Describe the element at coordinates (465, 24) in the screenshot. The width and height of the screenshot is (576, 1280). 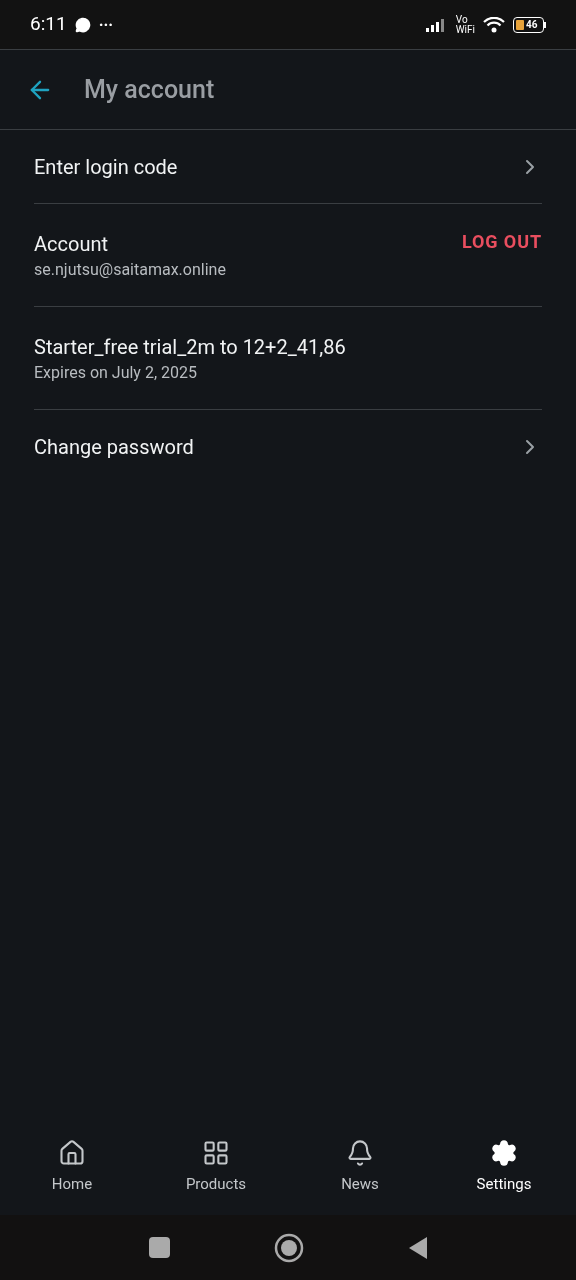
I see `vowifi-label: Vo WiFi` at that location.